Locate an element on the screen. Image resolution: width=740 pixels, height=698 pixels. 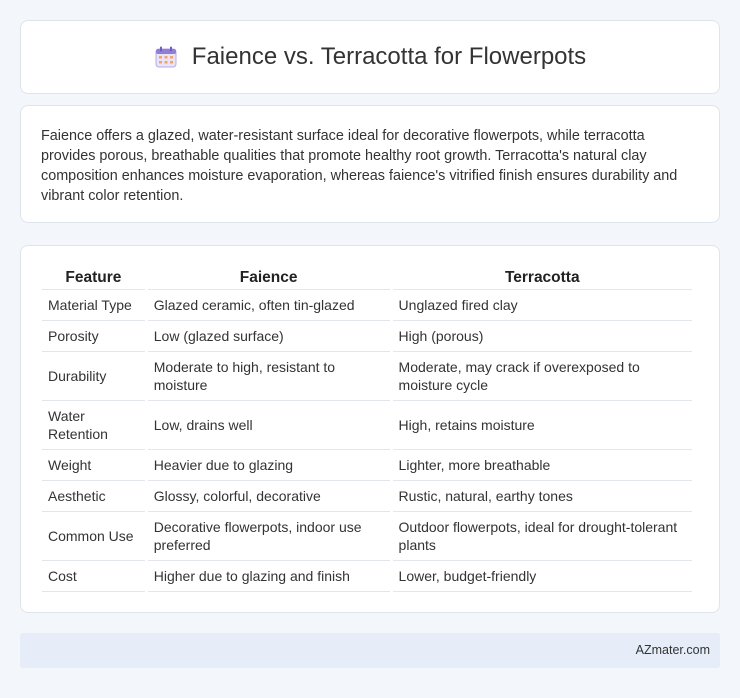
terracotta-cell: High (porous) is located at coordinates (542, 336).